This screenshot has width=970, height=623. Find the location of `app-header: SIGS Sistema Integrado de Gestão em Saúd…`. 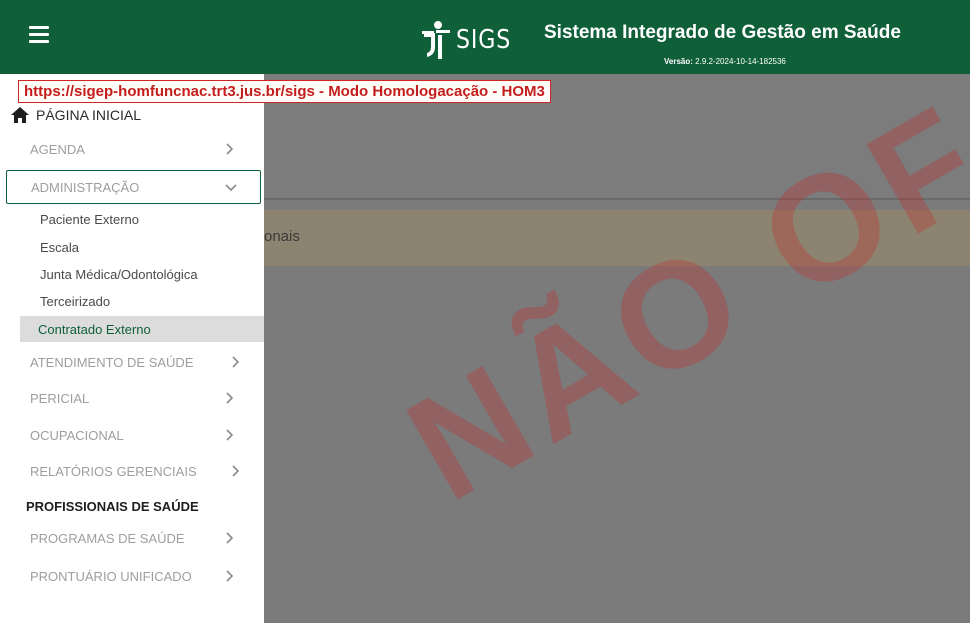

app-header: SIGS Sistema Integrado de Gestão em Saúd… is located at coordinates (485, 37).